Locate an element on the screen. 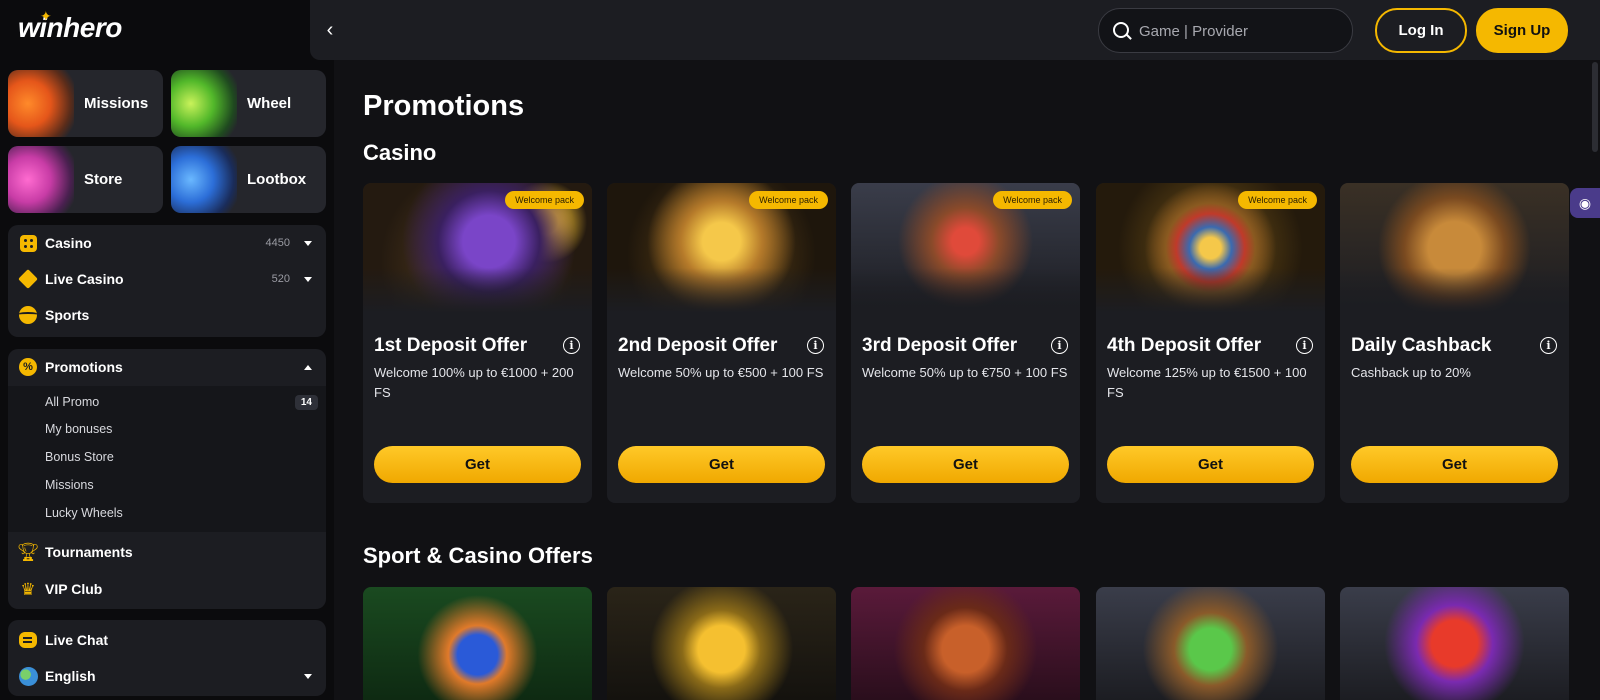 The width and height of the screenshot is (1600, 700). chat-icon is located at coordinates (28, 640).